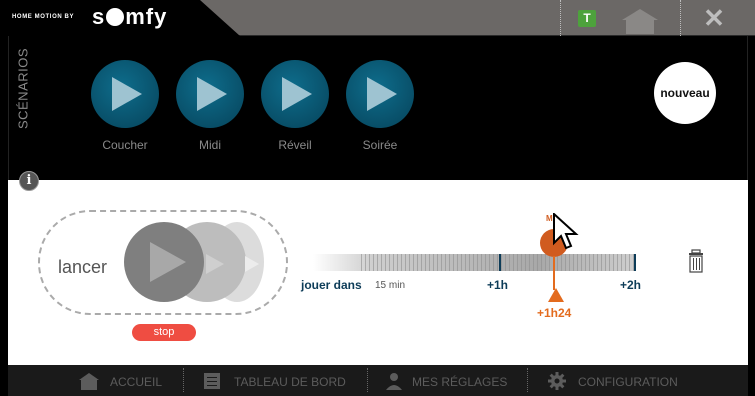 The height and width of the screenshot is (396, 755). What do you see at coordinates (136, 382) in the screenshot?
I see `nav-accueil: ACCUEIL` at bounding box center [136, 382].